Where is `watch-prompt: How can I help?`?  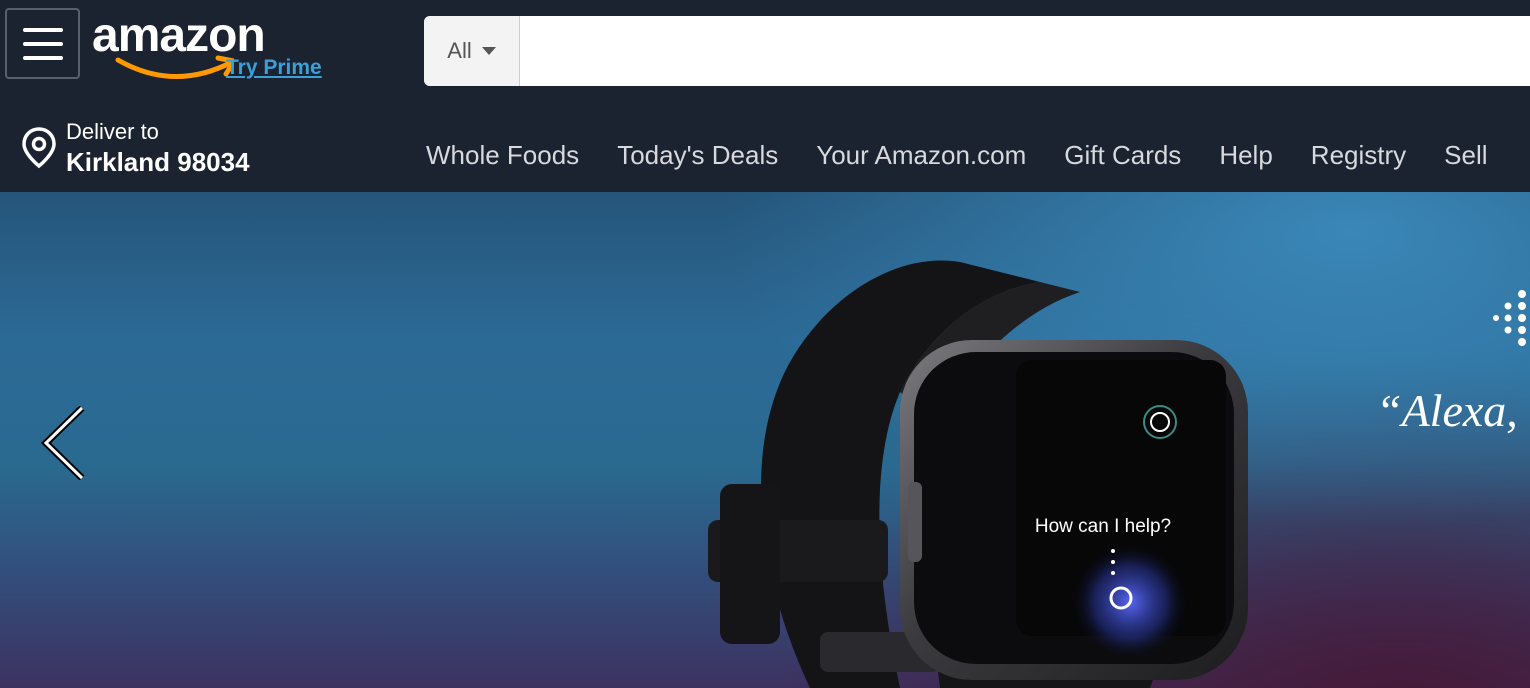 watch-prompt: How can I help? is located at coordinates (1103, 526).